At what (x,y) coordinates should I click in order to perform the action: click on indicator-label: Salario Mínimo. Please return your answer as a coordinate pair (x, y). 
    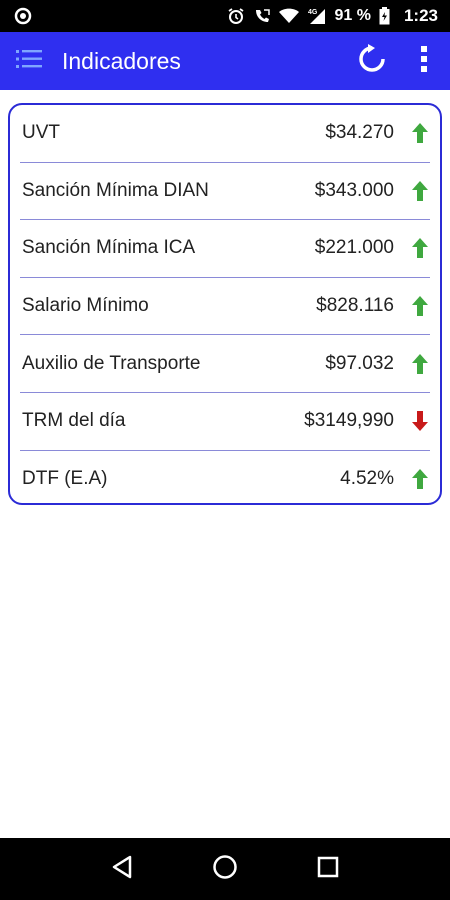
    Looking at the image, I should click on (85, 306).